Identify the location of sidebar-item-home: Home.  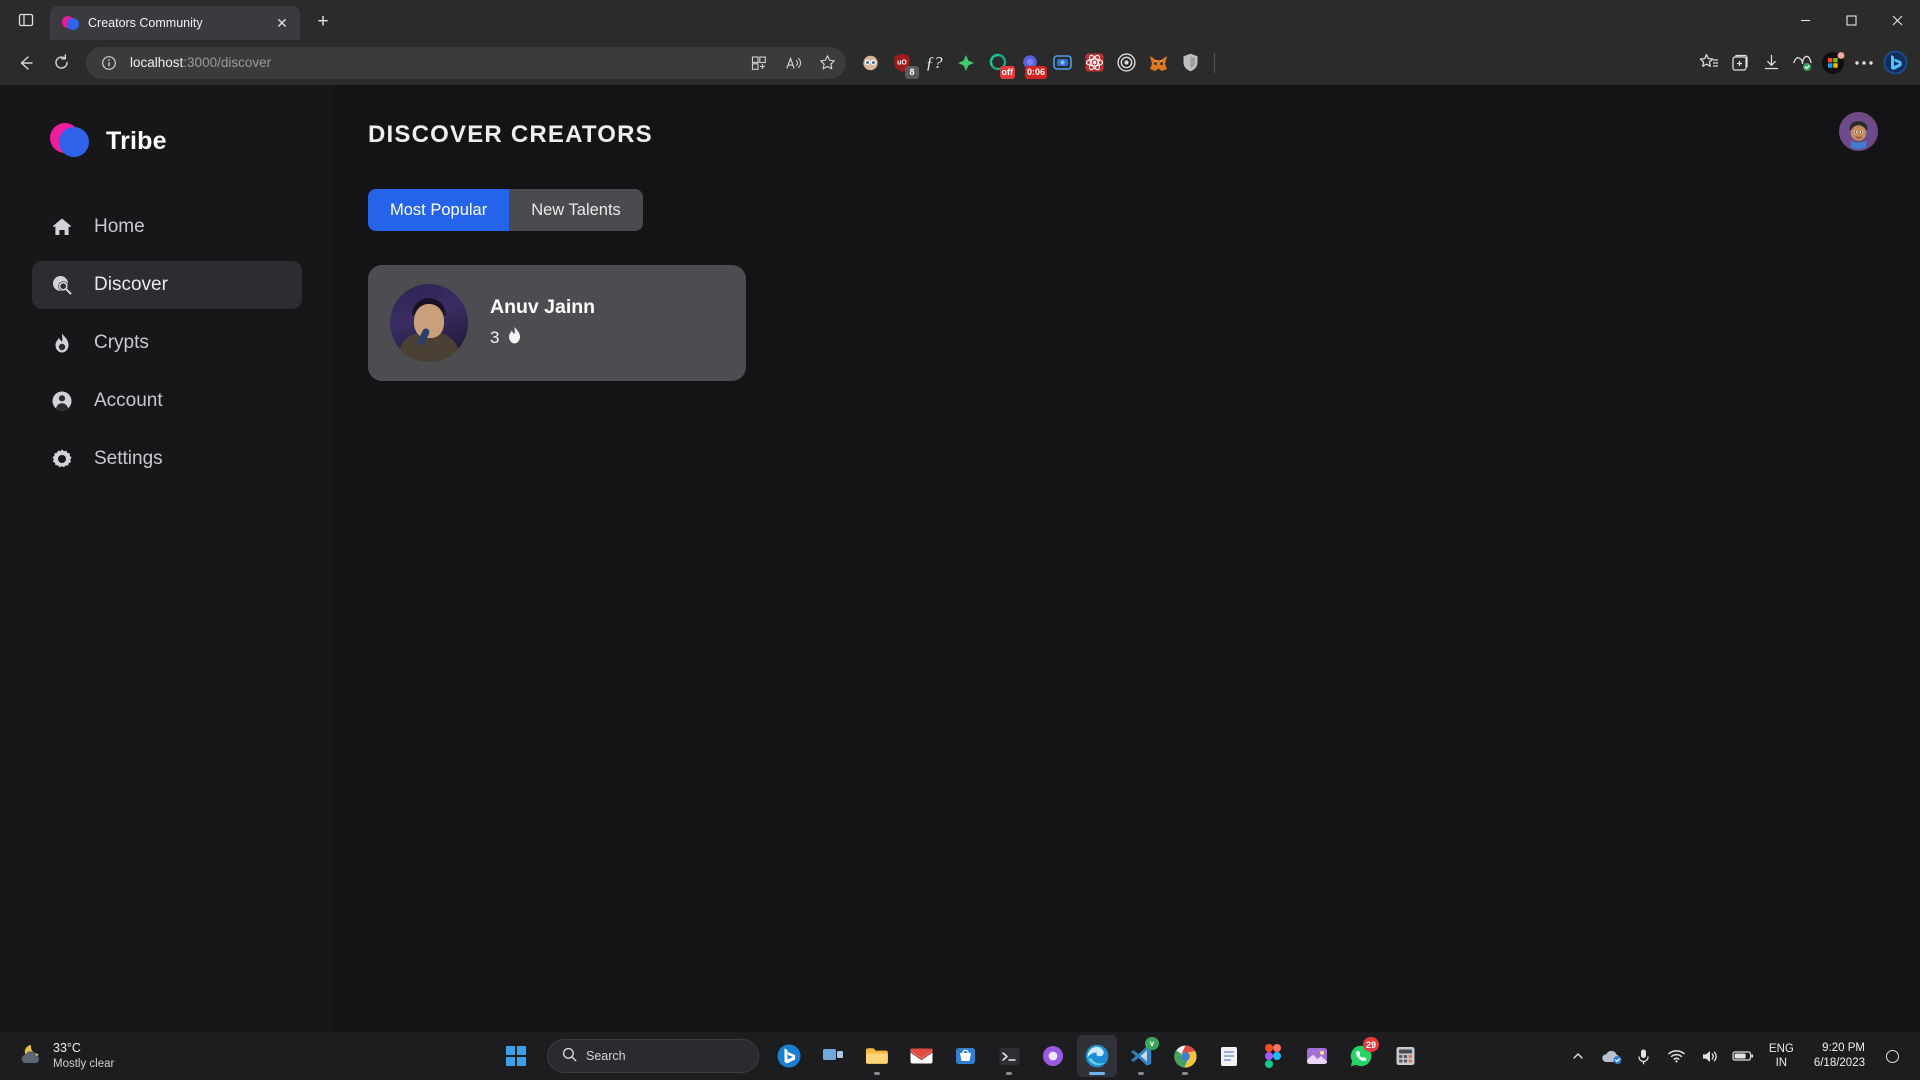
(167, 227).